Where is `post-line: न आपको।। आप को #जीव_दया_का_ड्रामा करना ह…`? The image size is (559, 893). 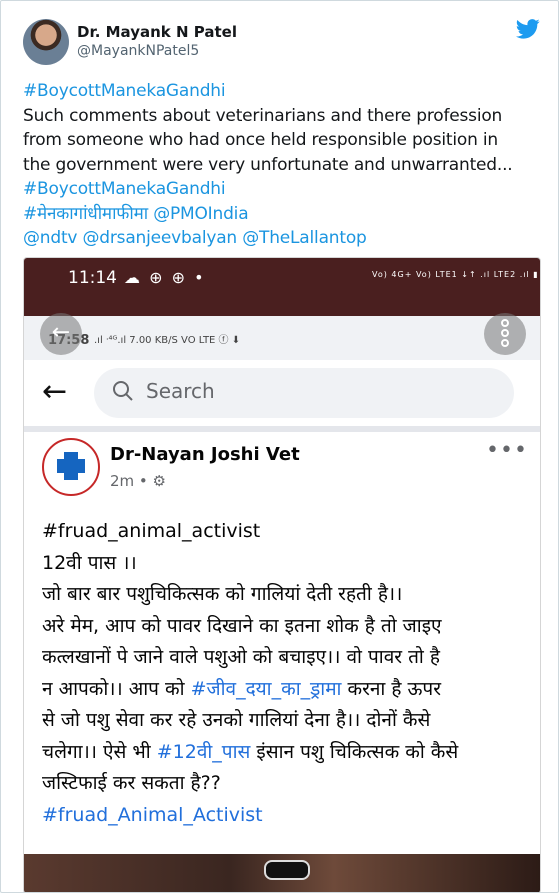 post-line: न आपको।। आप को #जीव_दया_का_ड्रामा करना ह… is located at coordinates (289, 690).